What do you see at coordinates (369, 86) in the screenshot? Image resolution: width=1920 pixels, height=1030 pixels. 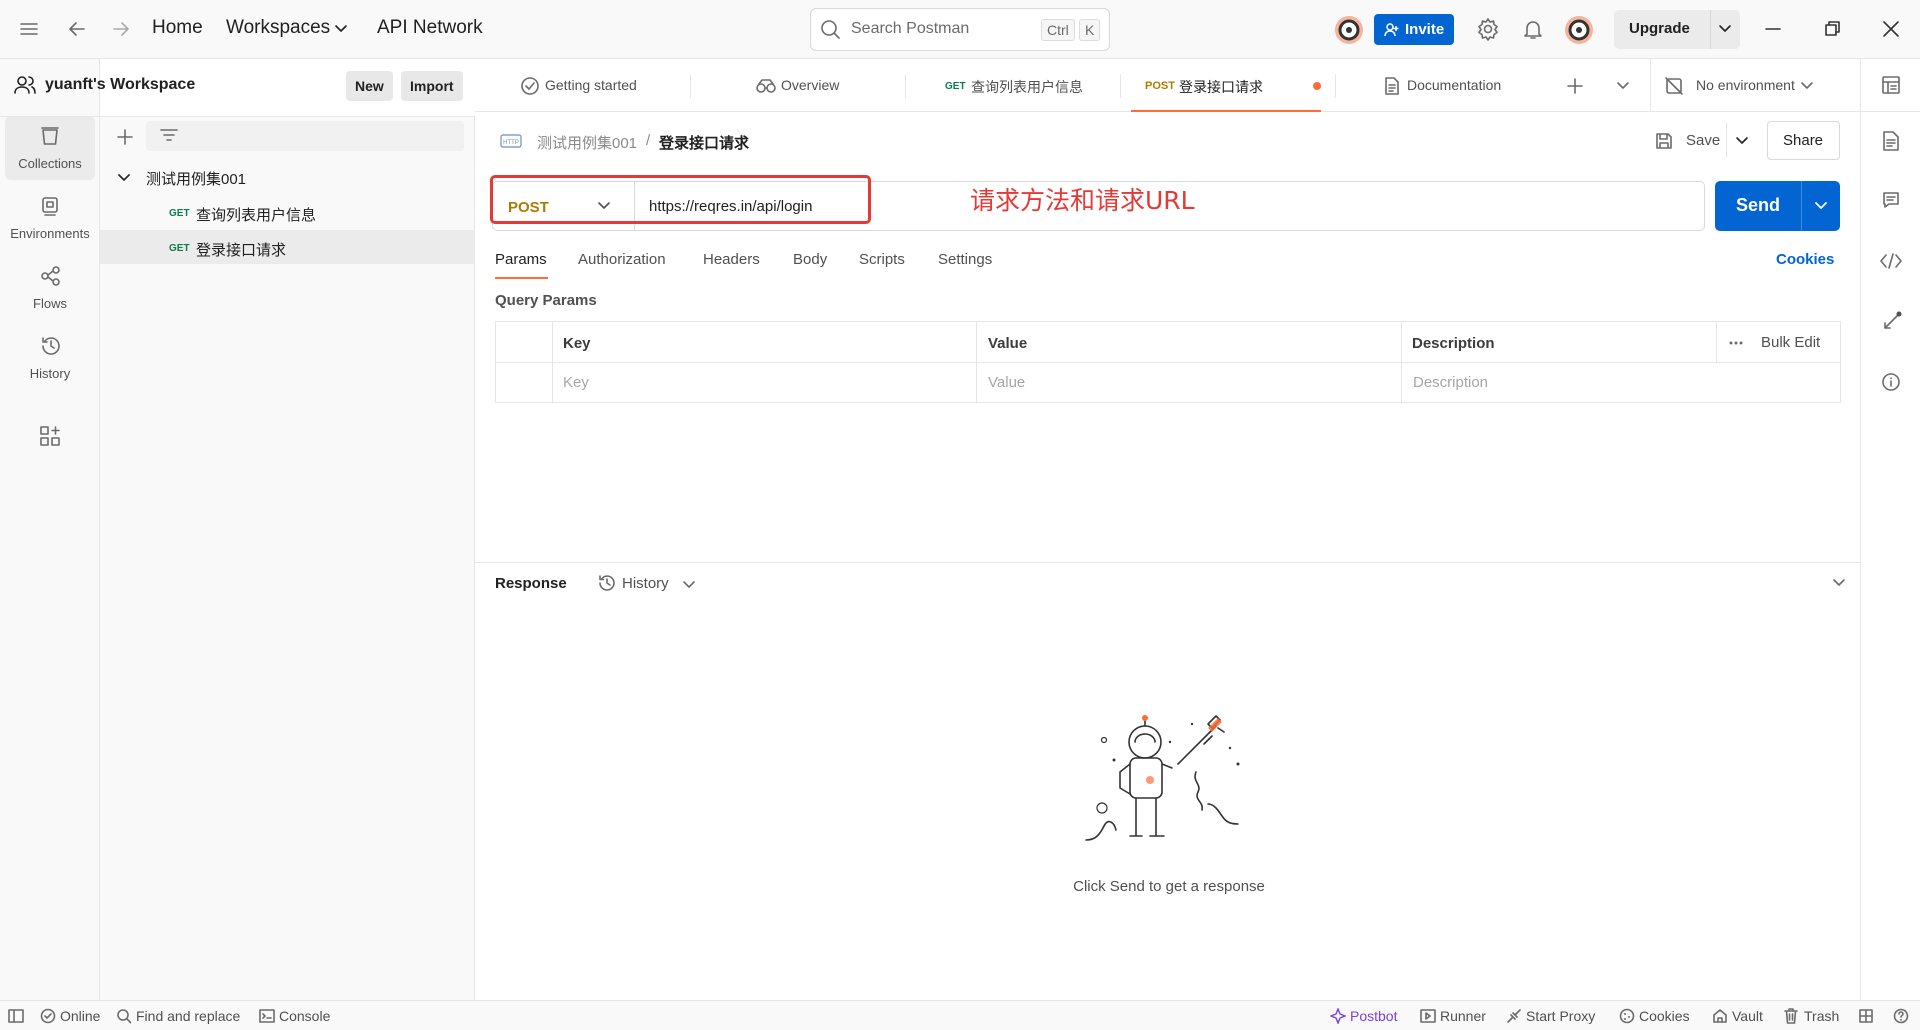 I see `new-button: New` at bounding box center [369, 86].